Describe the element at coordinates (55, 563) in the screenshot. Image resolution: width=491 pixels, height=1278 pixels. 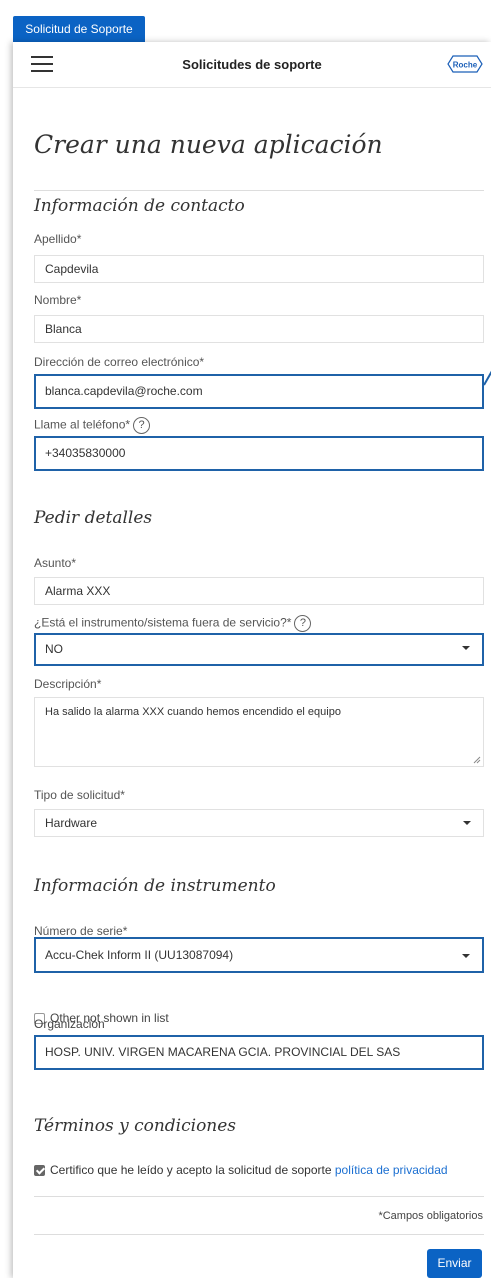
I see `subject-label: Asunto*` at that location.